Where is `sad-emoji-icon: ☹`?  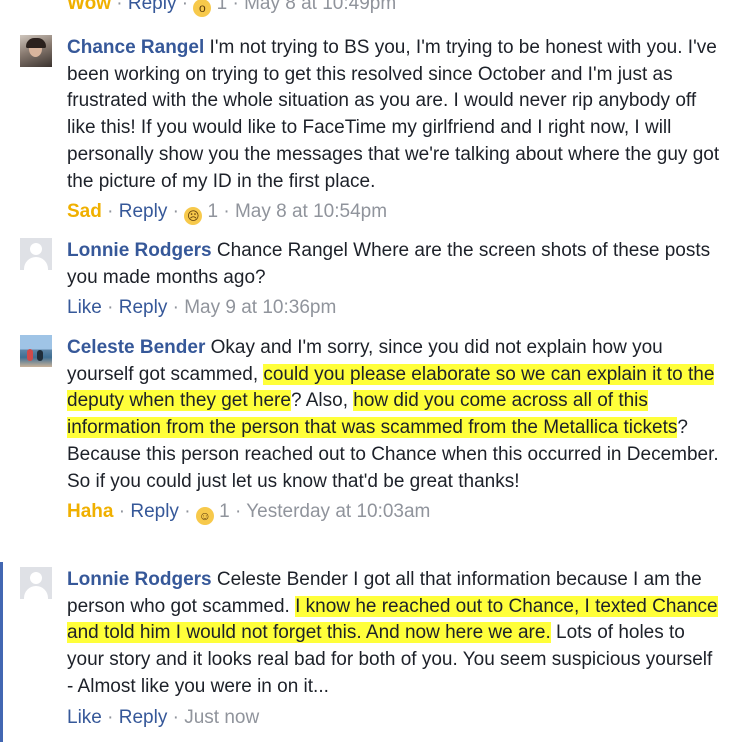 sad-emoji-icon: ☹ is located at coordinates (193, 216).